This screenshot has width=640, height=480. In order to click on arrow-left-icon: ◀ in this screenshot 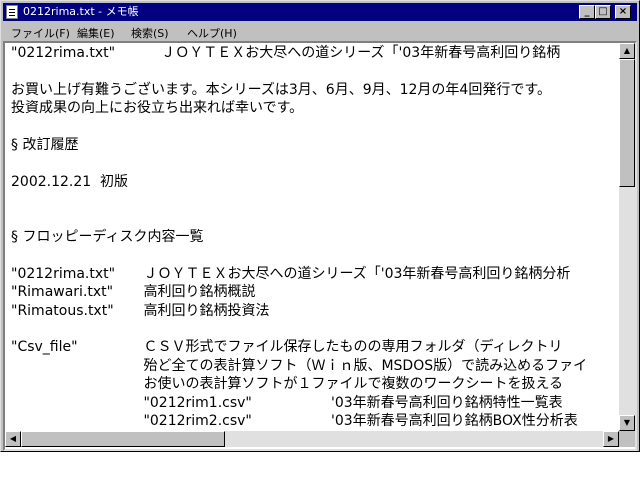, I will do `click(13, 438)`.